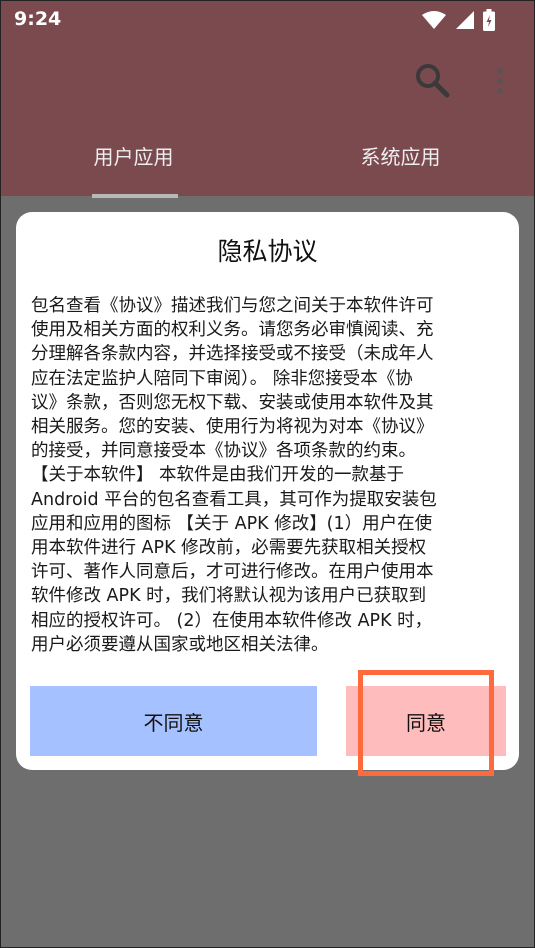 Image resolution: width=535 pixels, height=948 pixels. I want to click on app-bar, so click(267, 79).